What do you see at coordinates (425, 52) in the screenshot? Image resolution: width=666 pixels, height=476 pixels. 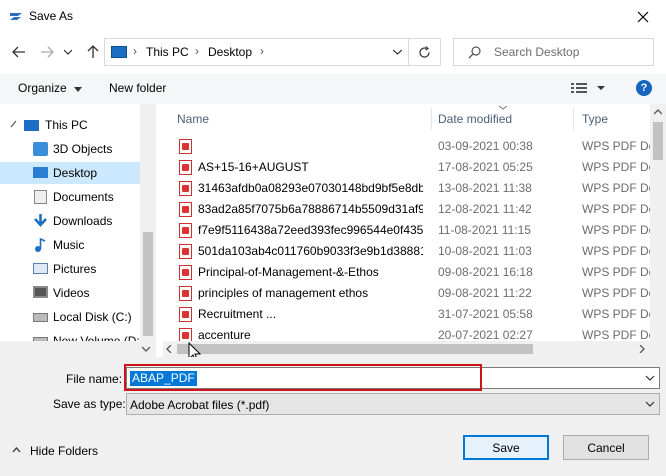 I see `refresh-button` at bounding box center [425, 52].